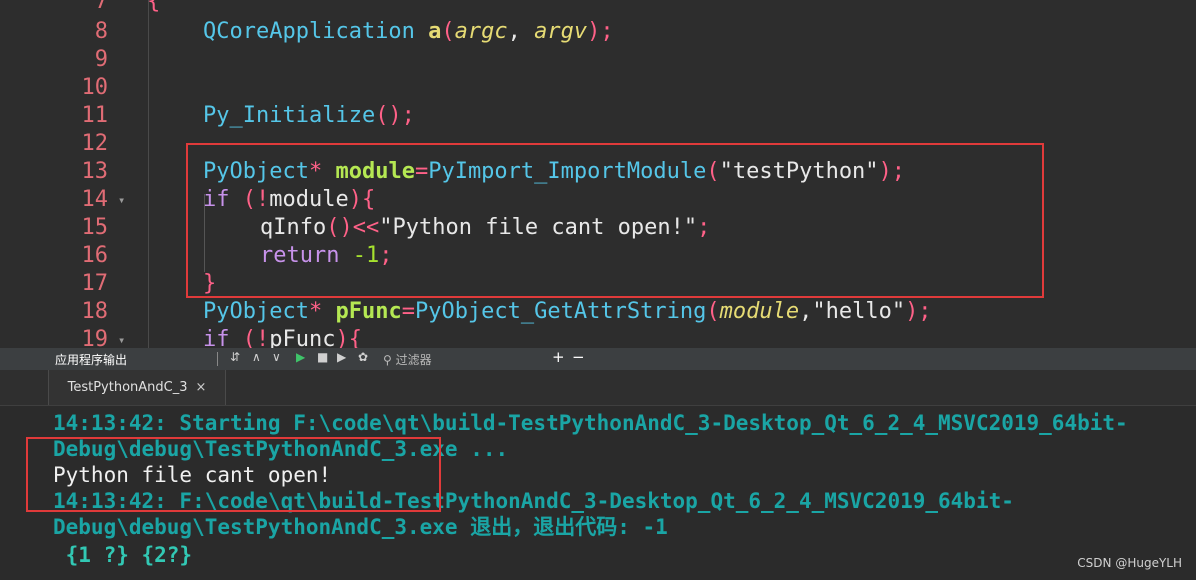 The height and width of the screenshot is (580, 1196). What do you see at coordinates (201, 387) in the screenshot?
I see `close-icon: ×` at bounding box center [201, 387].